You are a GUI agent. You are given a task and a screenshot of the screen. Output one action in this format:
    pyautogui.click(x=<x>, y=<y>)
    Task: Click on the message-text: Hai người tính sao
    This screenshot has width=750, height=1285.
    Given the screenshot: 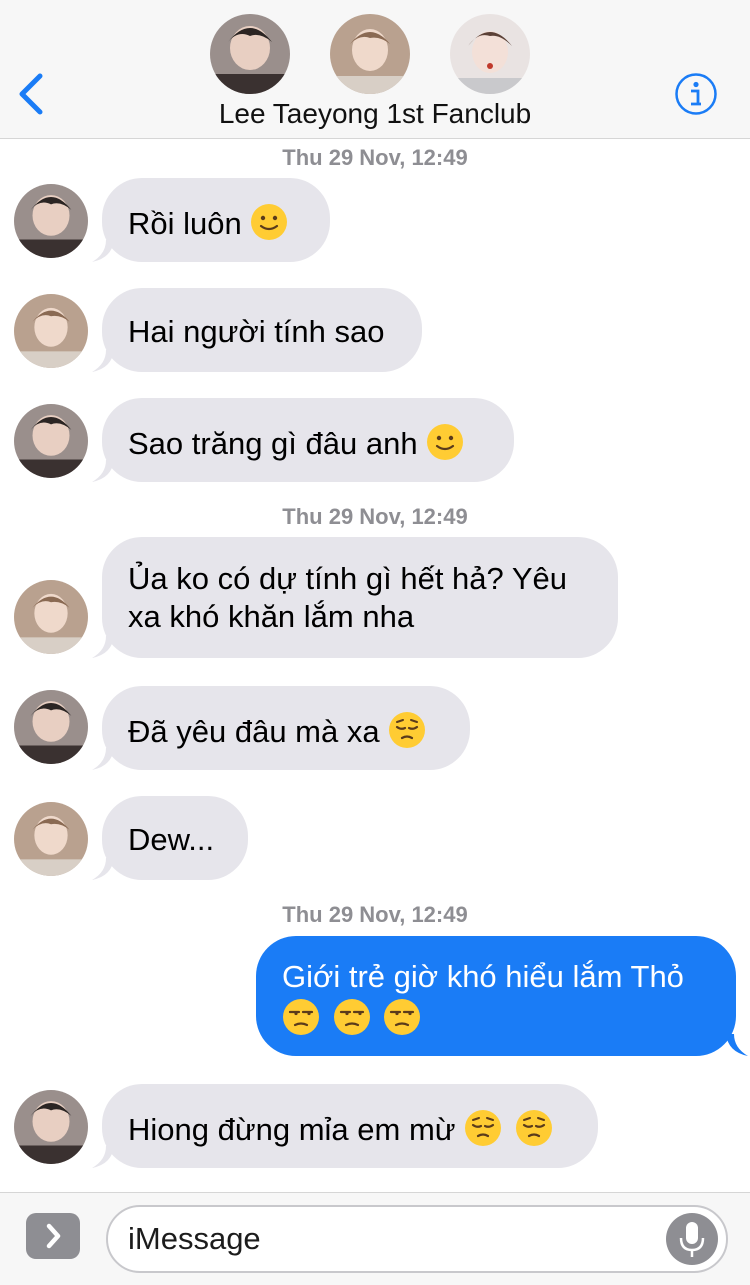 What is the action you would take?
    pyautogui.click(x=256, y=331)
    